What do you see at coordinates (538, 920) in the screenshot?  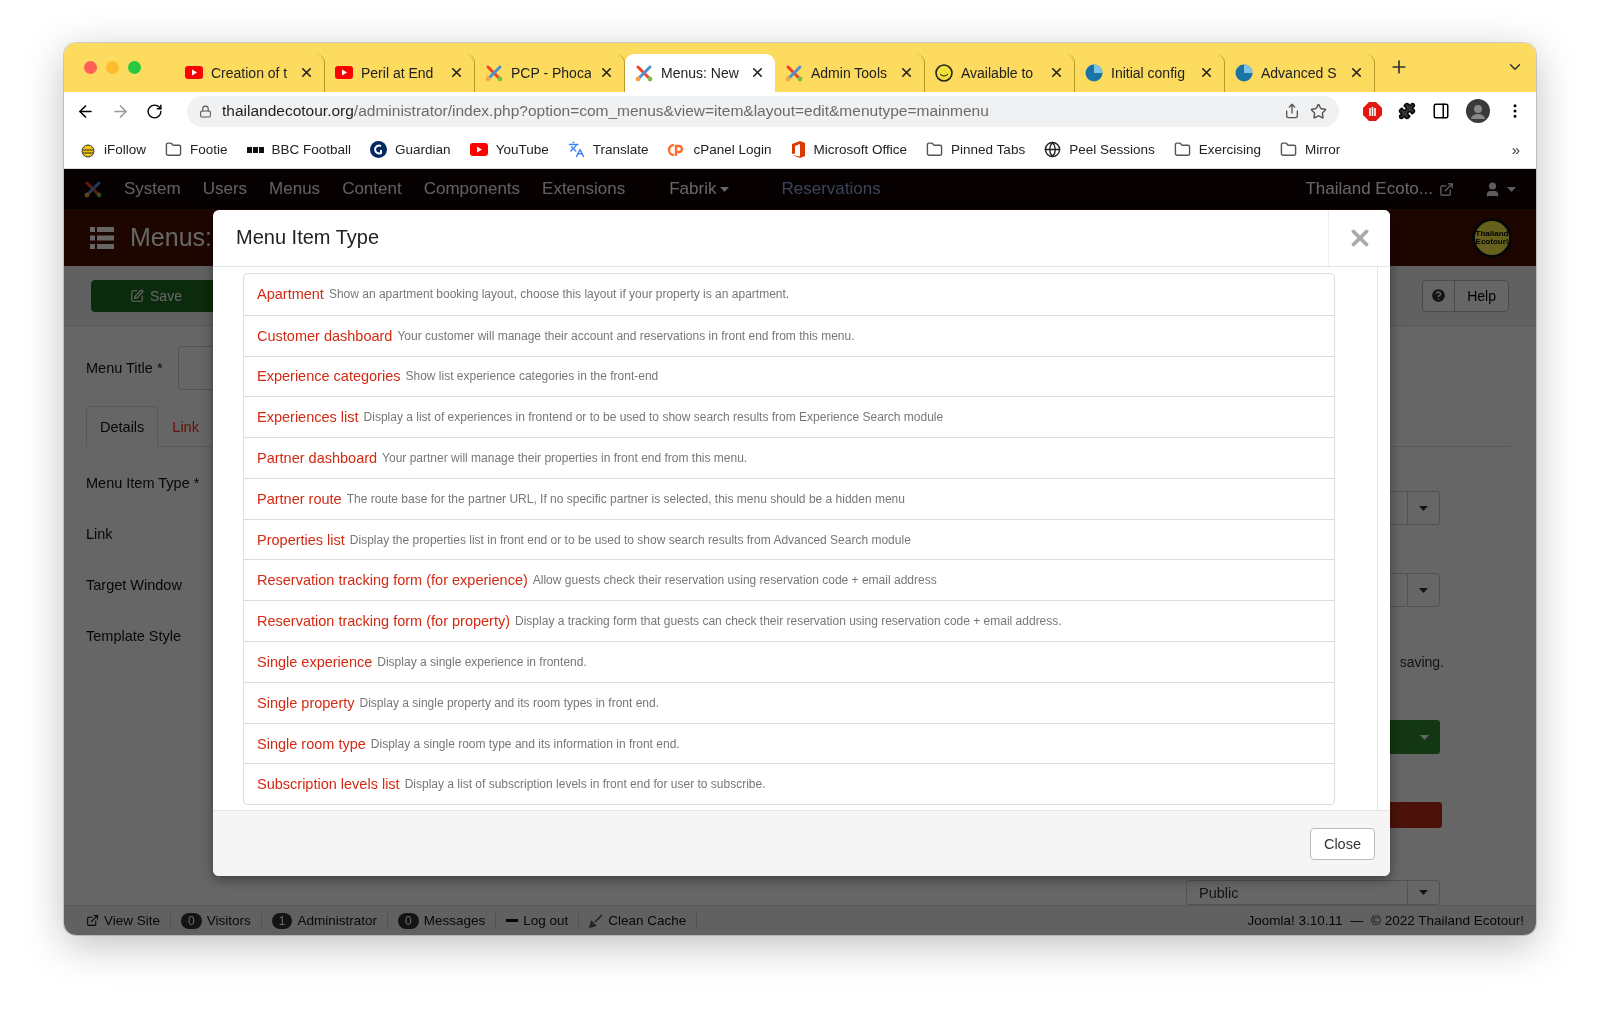 I see `status-item: Log out` at bounding box center [538, 920].